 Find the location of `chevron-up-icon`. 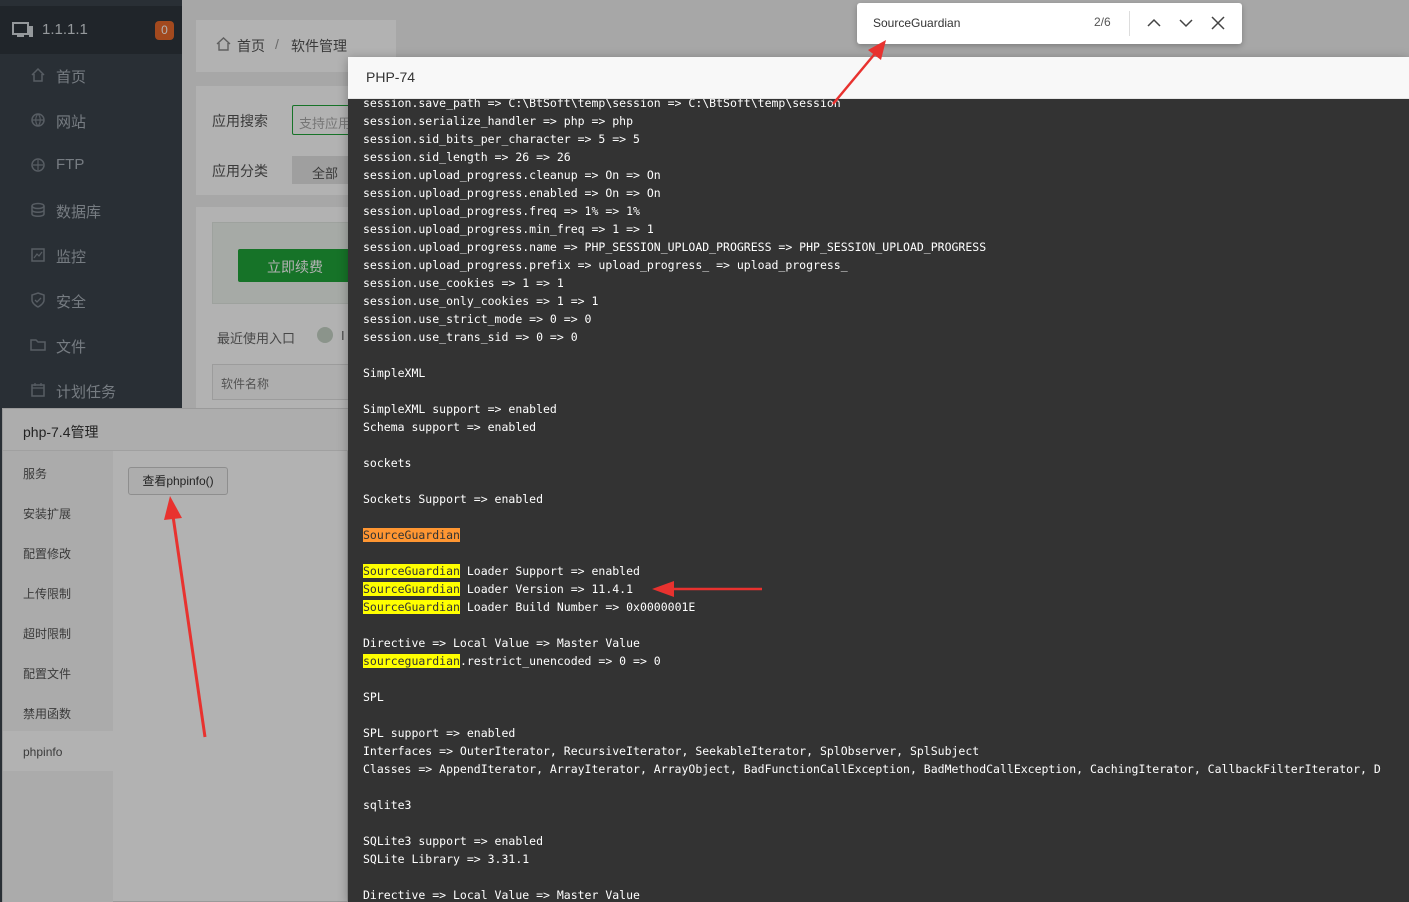

chevron-up-icon is located at coordinates (1154, 23).